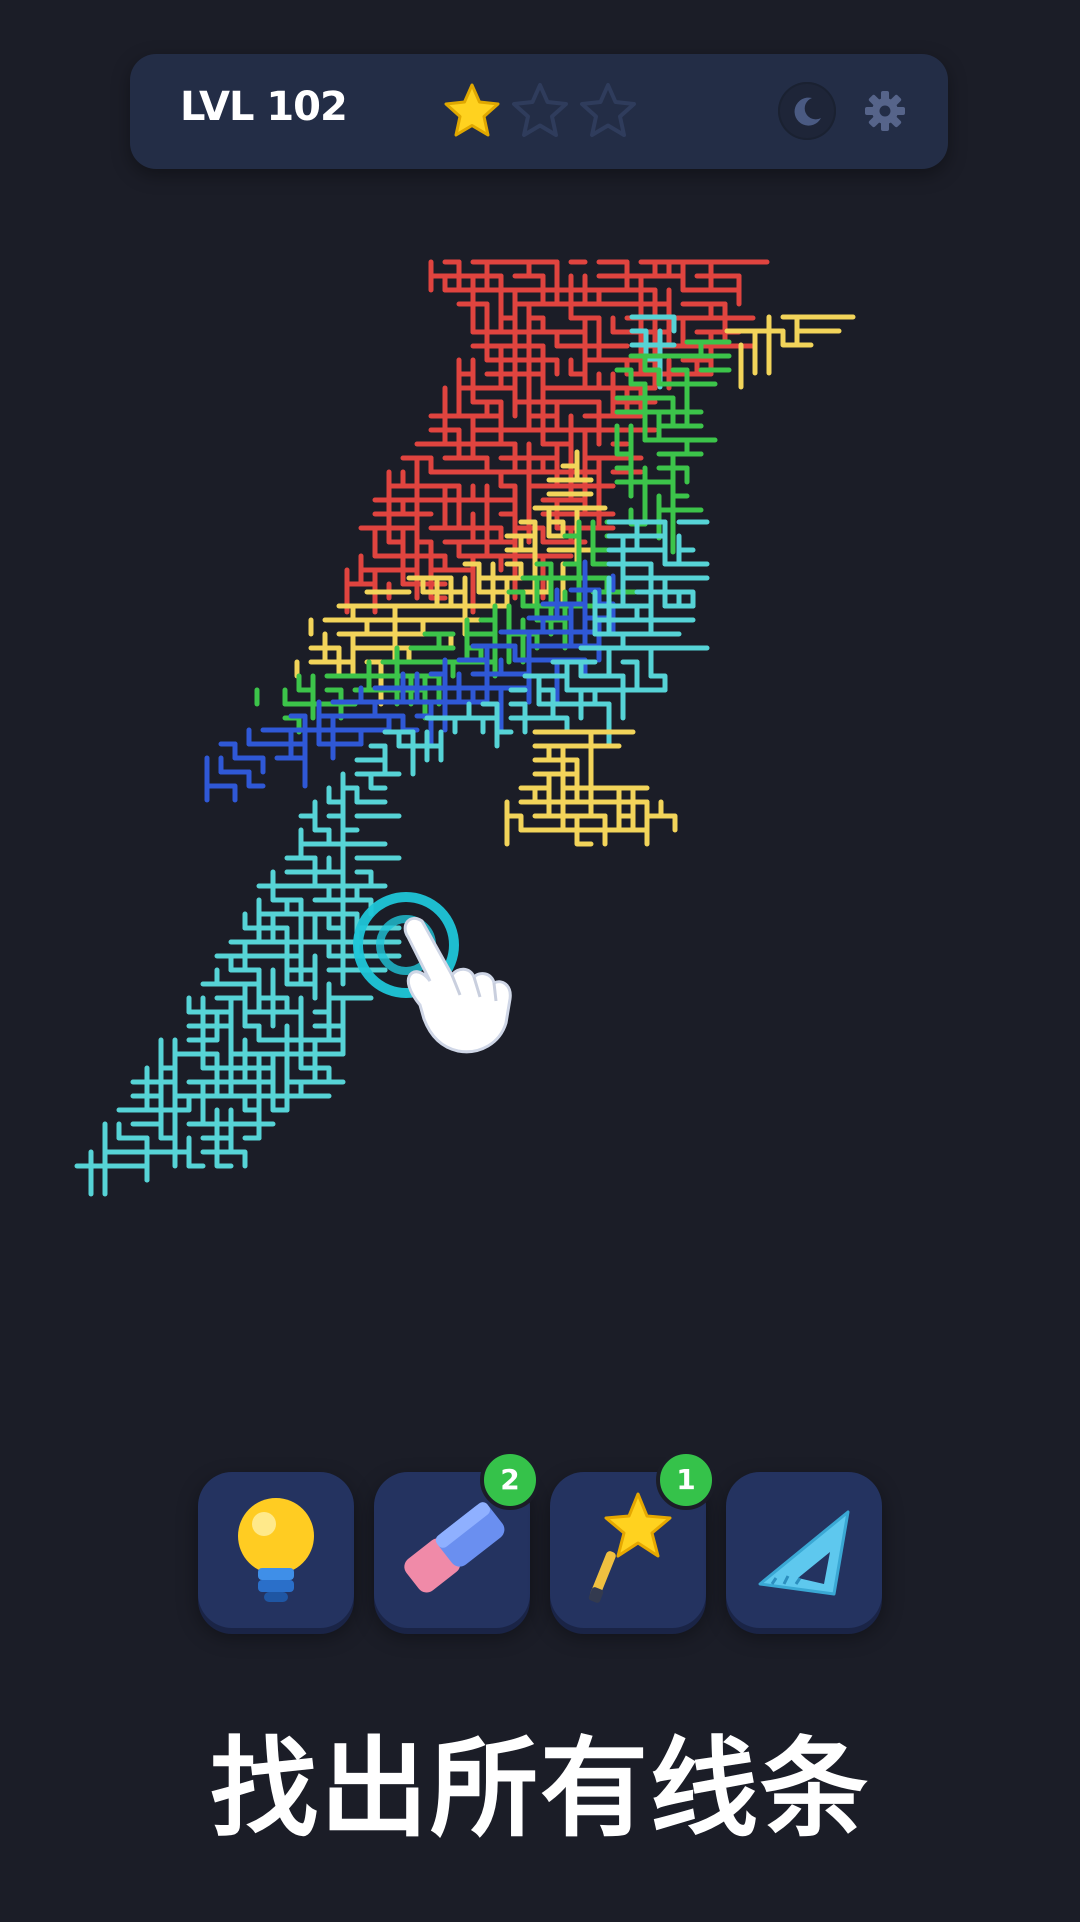 The image size is (1080, 1922). I want to click on level-label: LVL 102, so click(264, 107).